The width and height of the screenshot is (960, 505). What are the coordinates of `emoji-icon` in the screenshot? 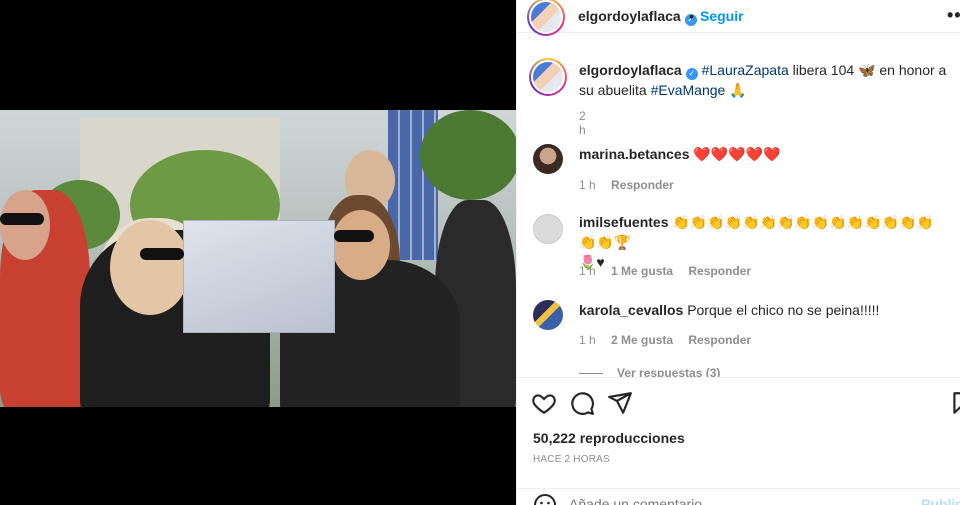 It's located at (545, 499).